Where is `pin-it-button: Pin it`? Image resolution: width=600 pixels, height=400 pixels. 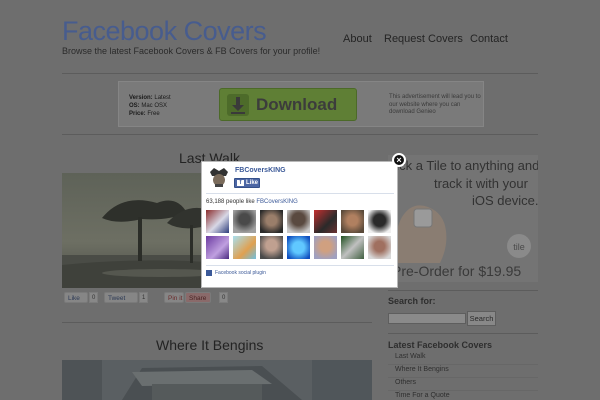 pin-it-button: Pin it is located at coordinates (174, 297).